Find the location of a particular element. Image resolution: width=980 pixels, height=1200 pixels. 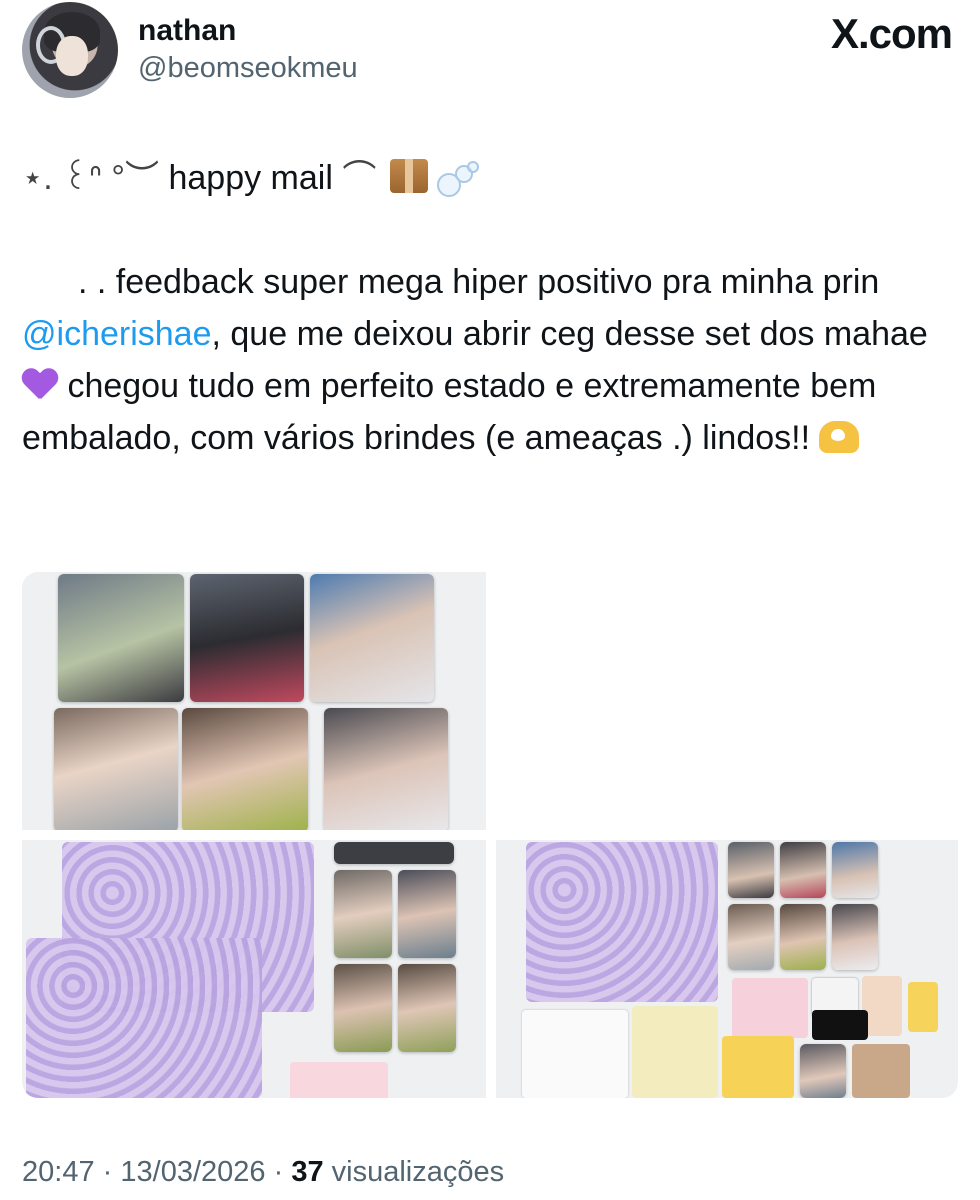

bubbles-emoji-icon is located at coordinates (459, 179).